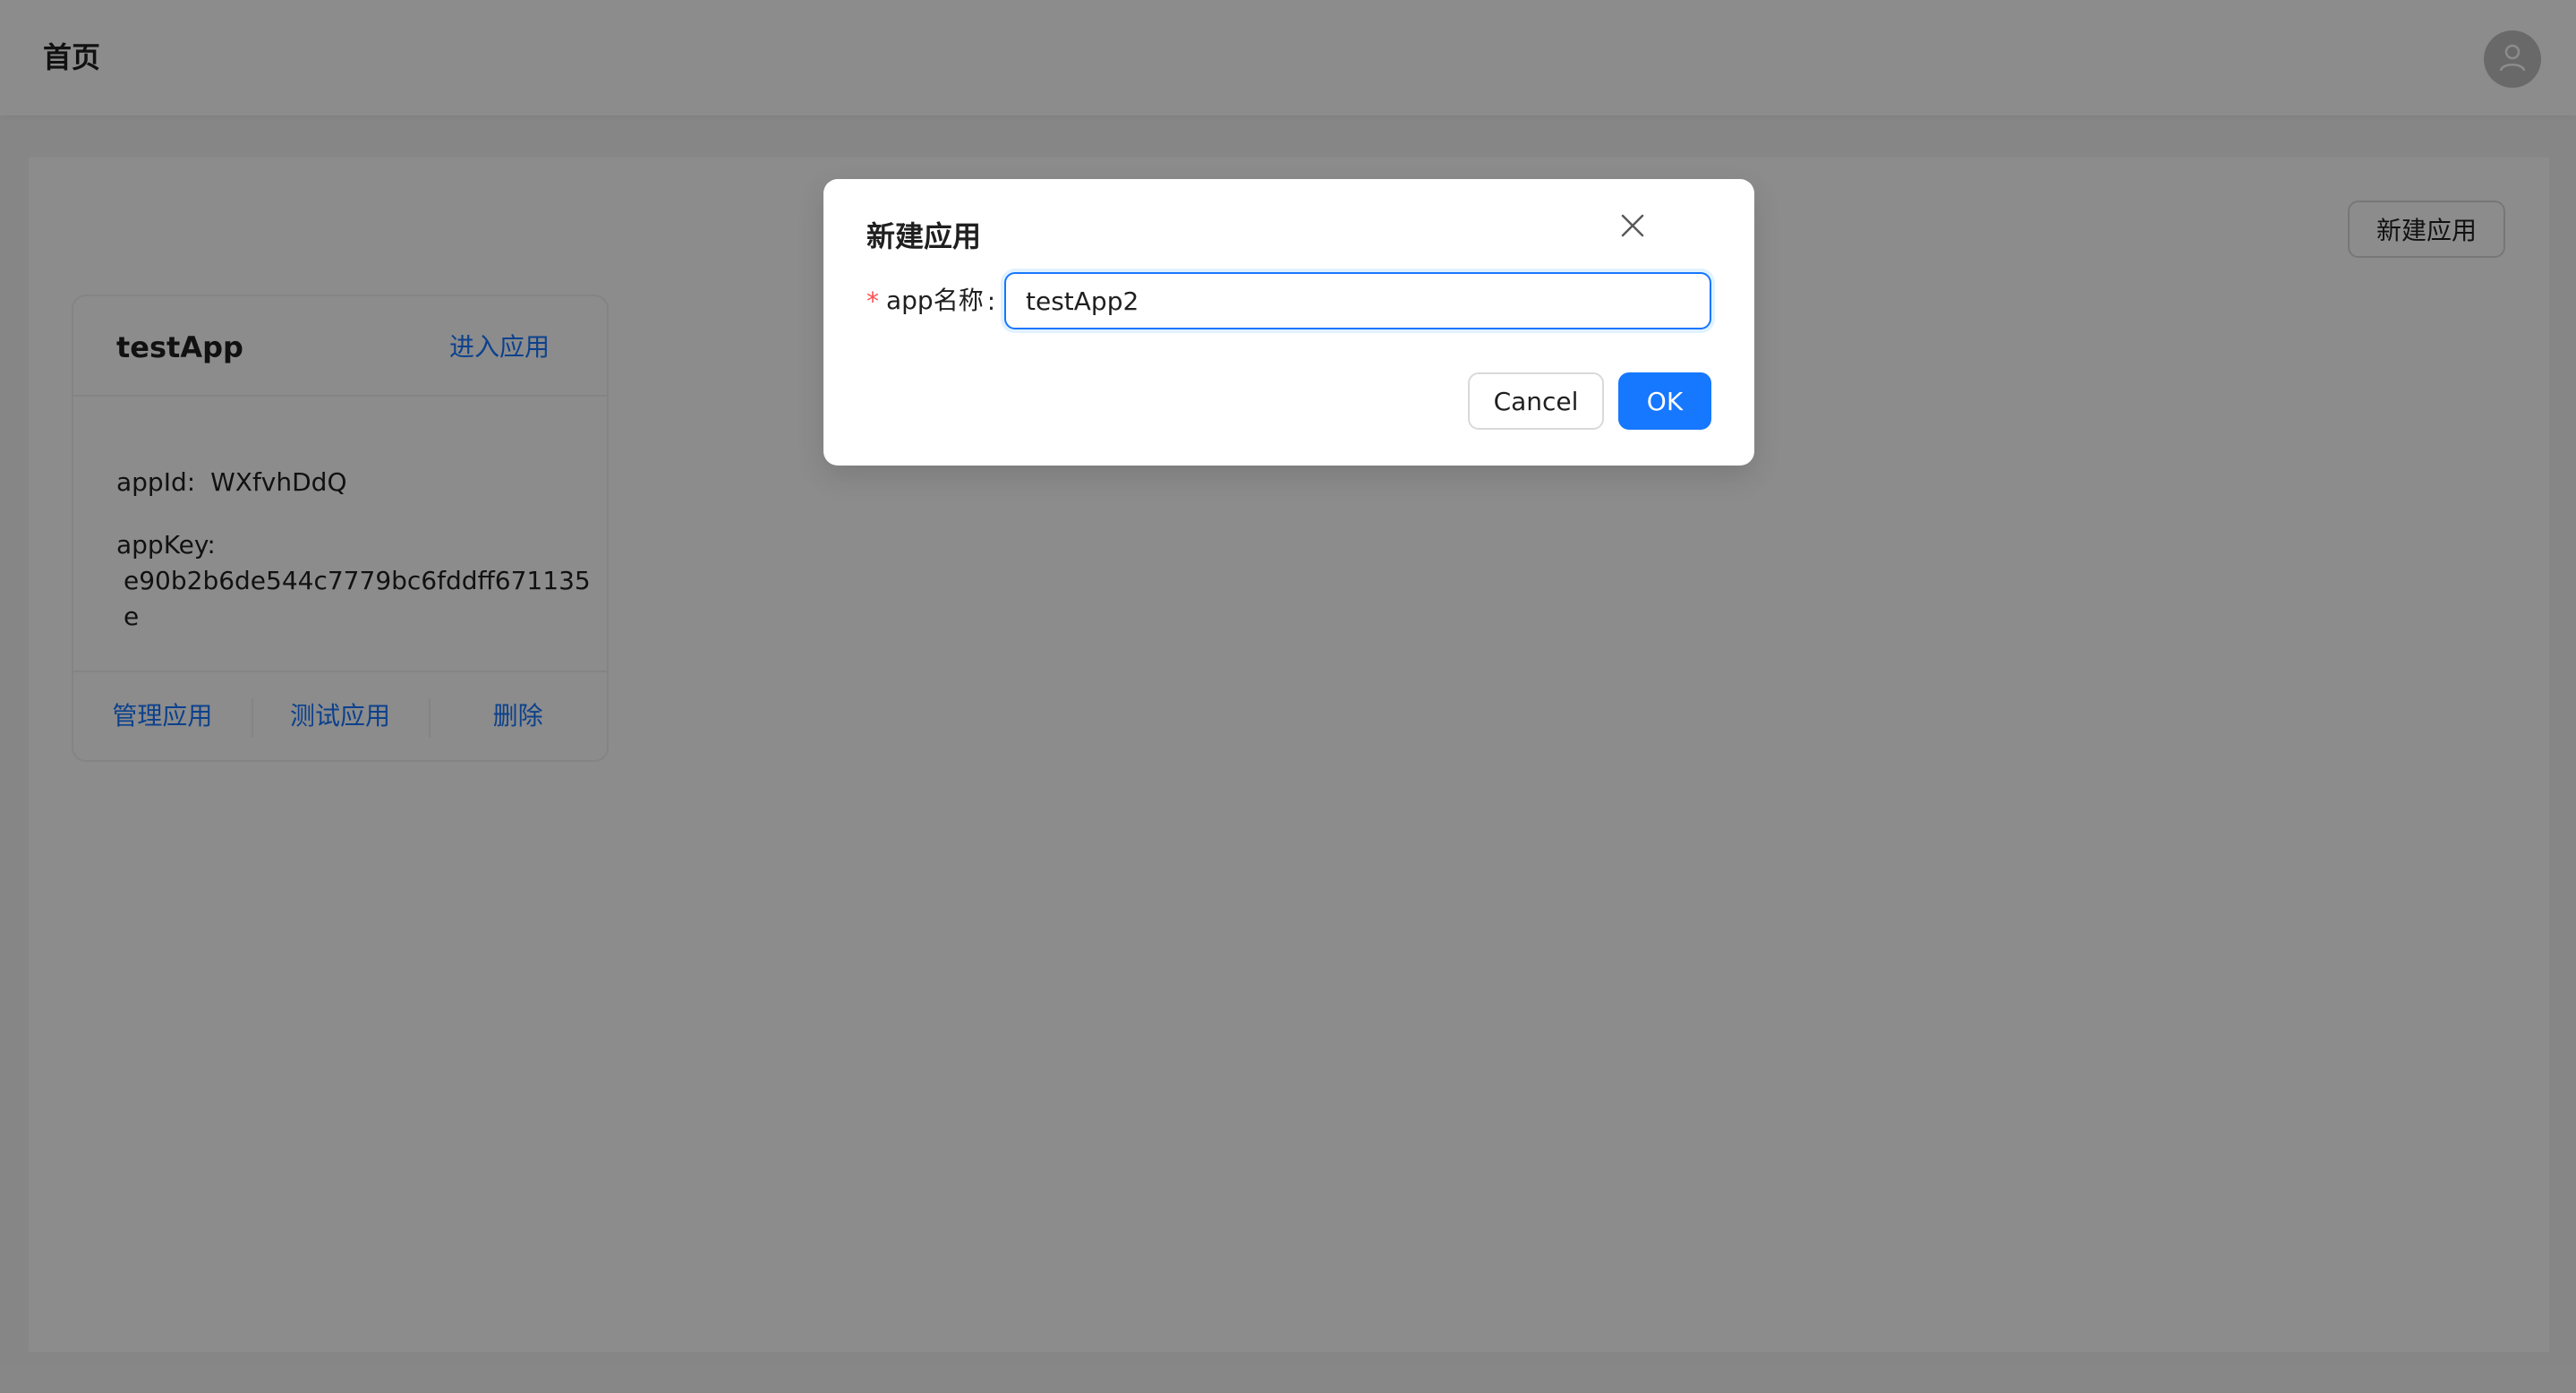 The height and width of the screenshot is (1393, 2576). What do you see at coordinates (872, 301) in the screenshot?
I see `required-mark: *` at bounding box center [872, 301].